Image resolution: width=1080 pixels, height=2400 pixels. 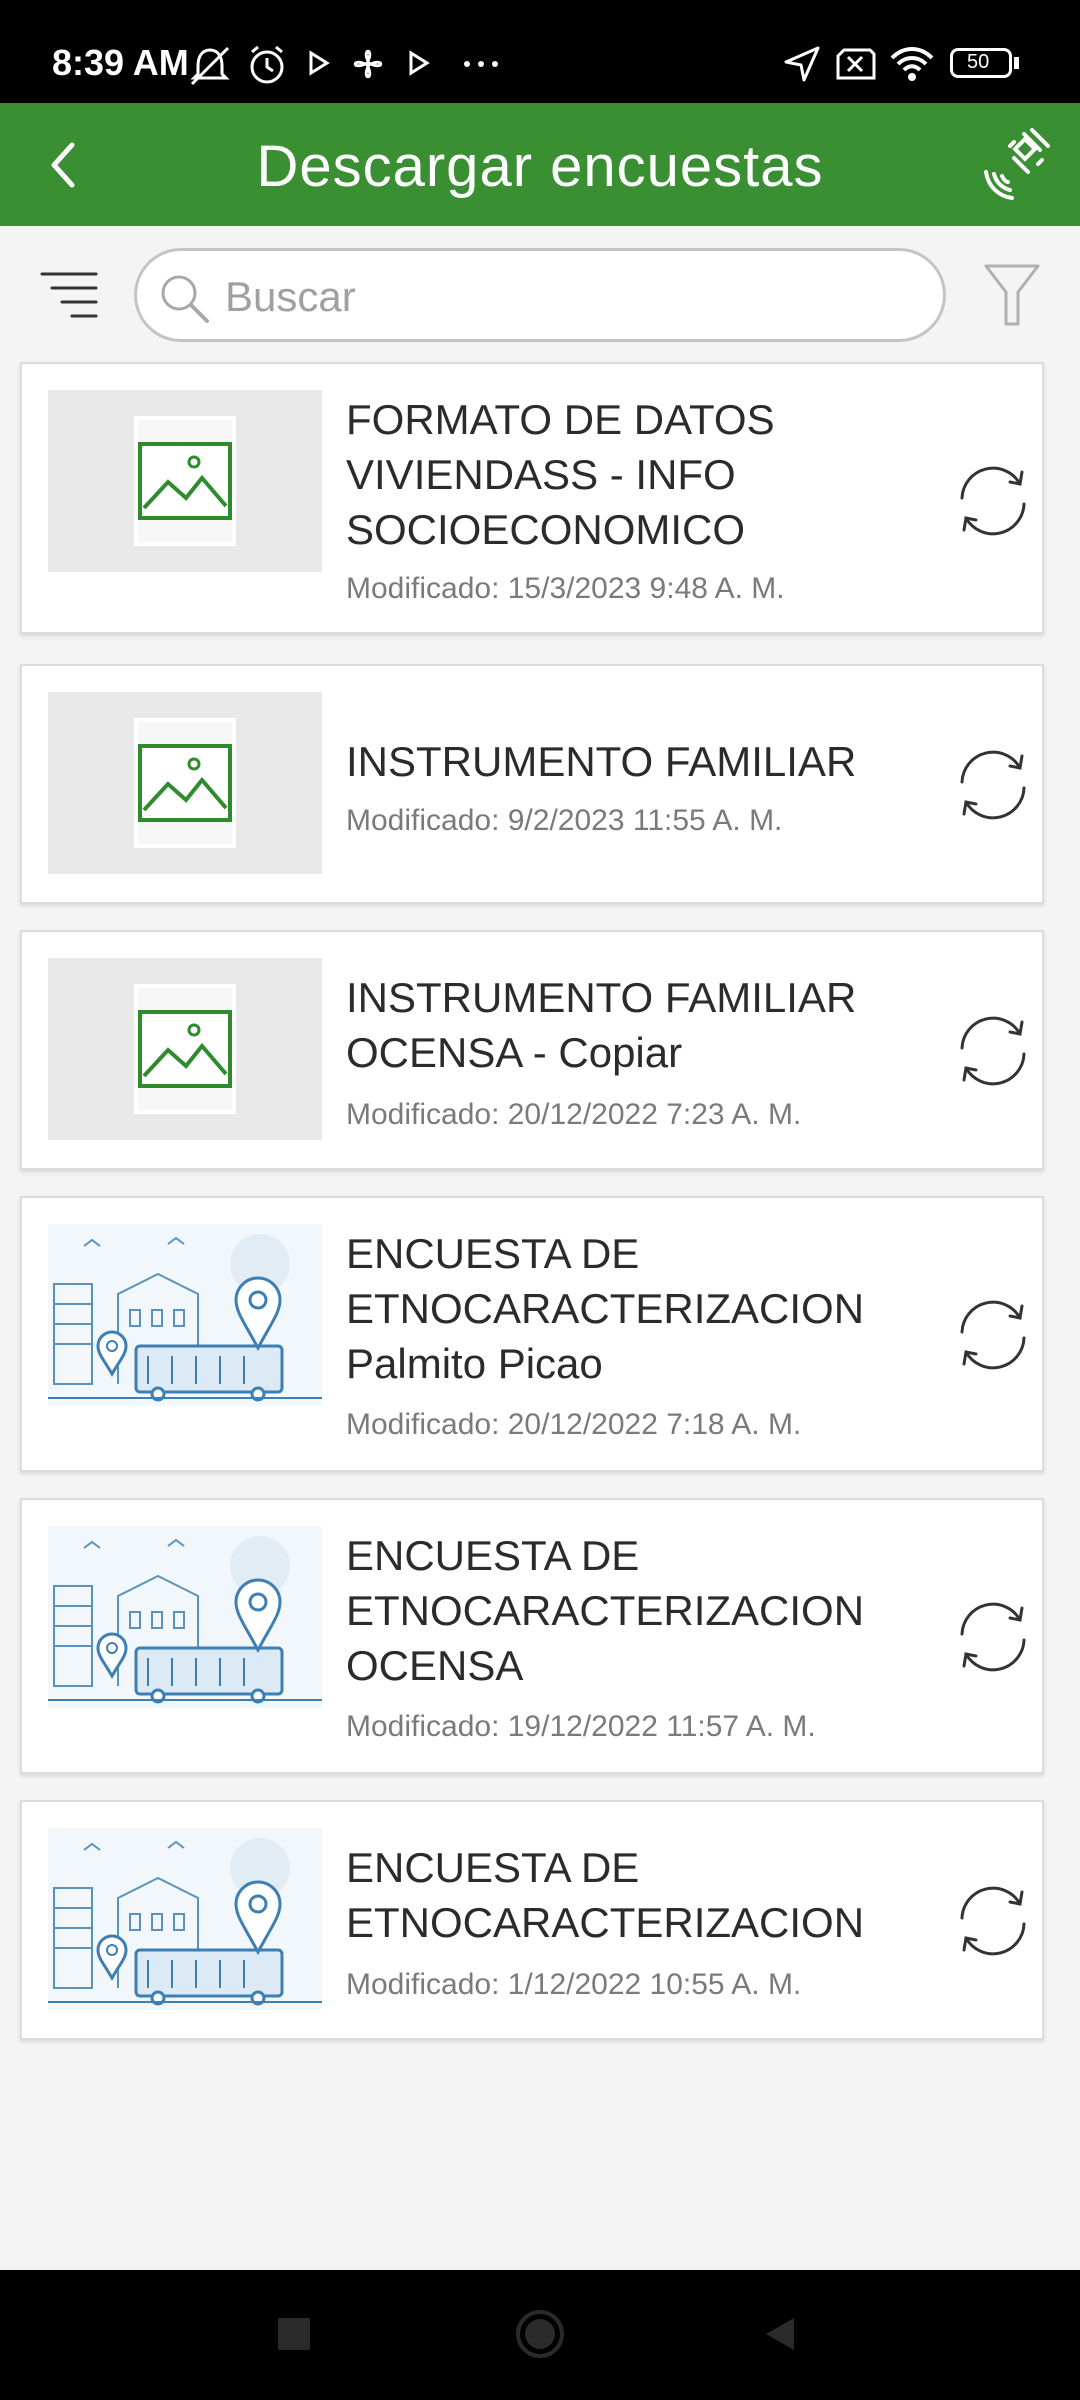 I want to click on survey-title: ENCUESTA DE ETNOCARACTERIZACION, so click(x=605, y=1895).